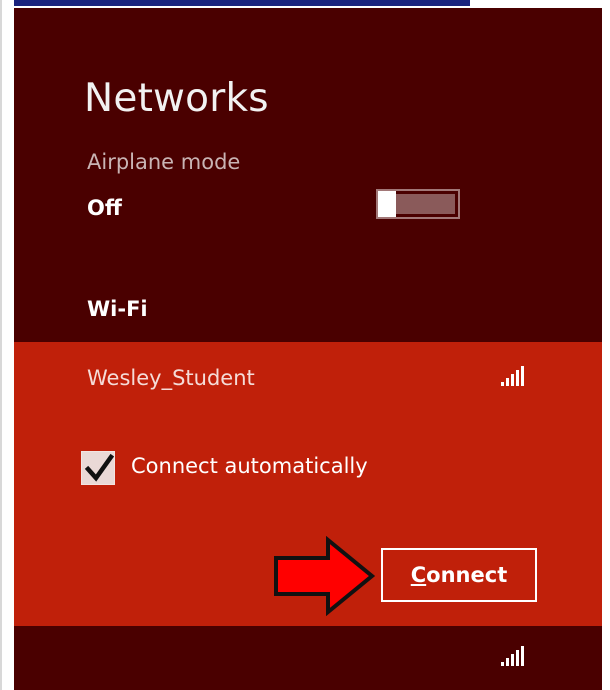 The width and height of the screenshot is (610, 690). What do you see at coordinates (467, 575) in the screenshot?
I see `connect-button-label: onnect` at bounding box center [467, 575].